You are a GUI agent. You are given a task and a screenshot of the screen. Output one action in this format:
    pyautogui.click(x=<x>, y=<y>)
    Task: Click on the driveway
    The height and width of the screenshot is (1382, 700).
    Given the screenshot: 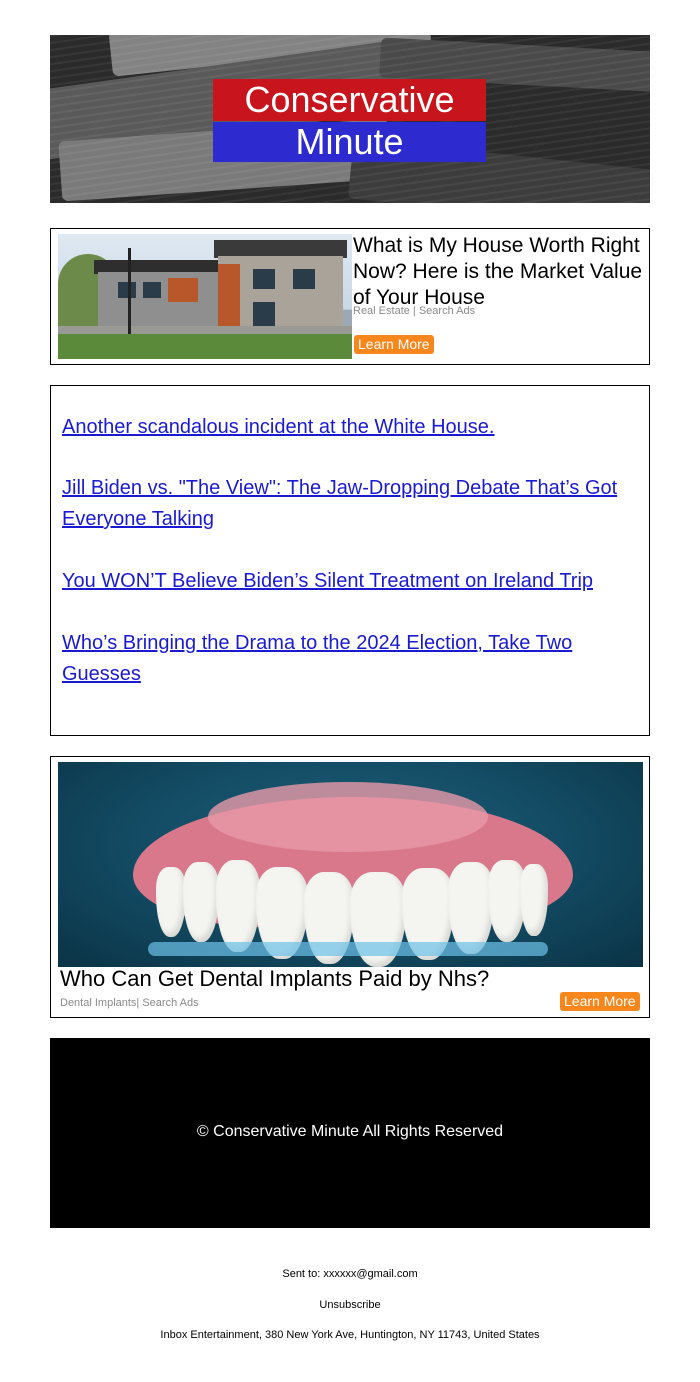 What is the action you would take?
    pyautogui.click(x=205, y=330)
    